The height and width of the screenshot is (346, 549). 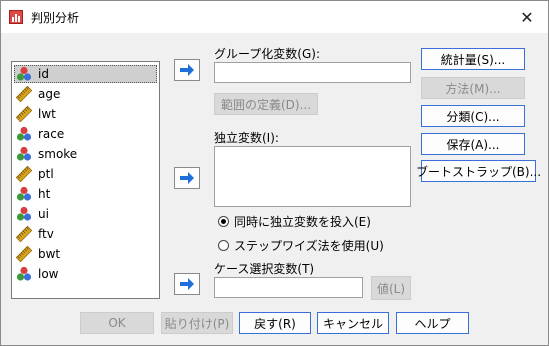 What do you see at coordinates (275, 323) in the screenshot?
I see `reset-button: 戻す(R)` at bounding box center [275, 323].